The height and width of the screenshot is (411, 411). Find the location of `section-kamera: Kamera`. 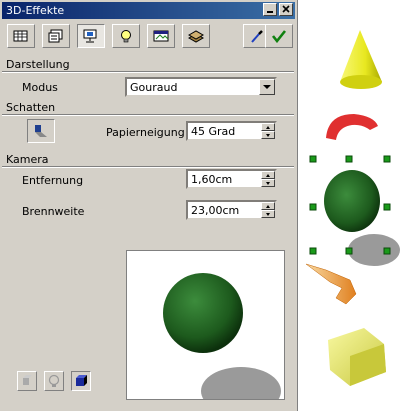

section-kamera: Kamera is located at coordinates (27, 159).